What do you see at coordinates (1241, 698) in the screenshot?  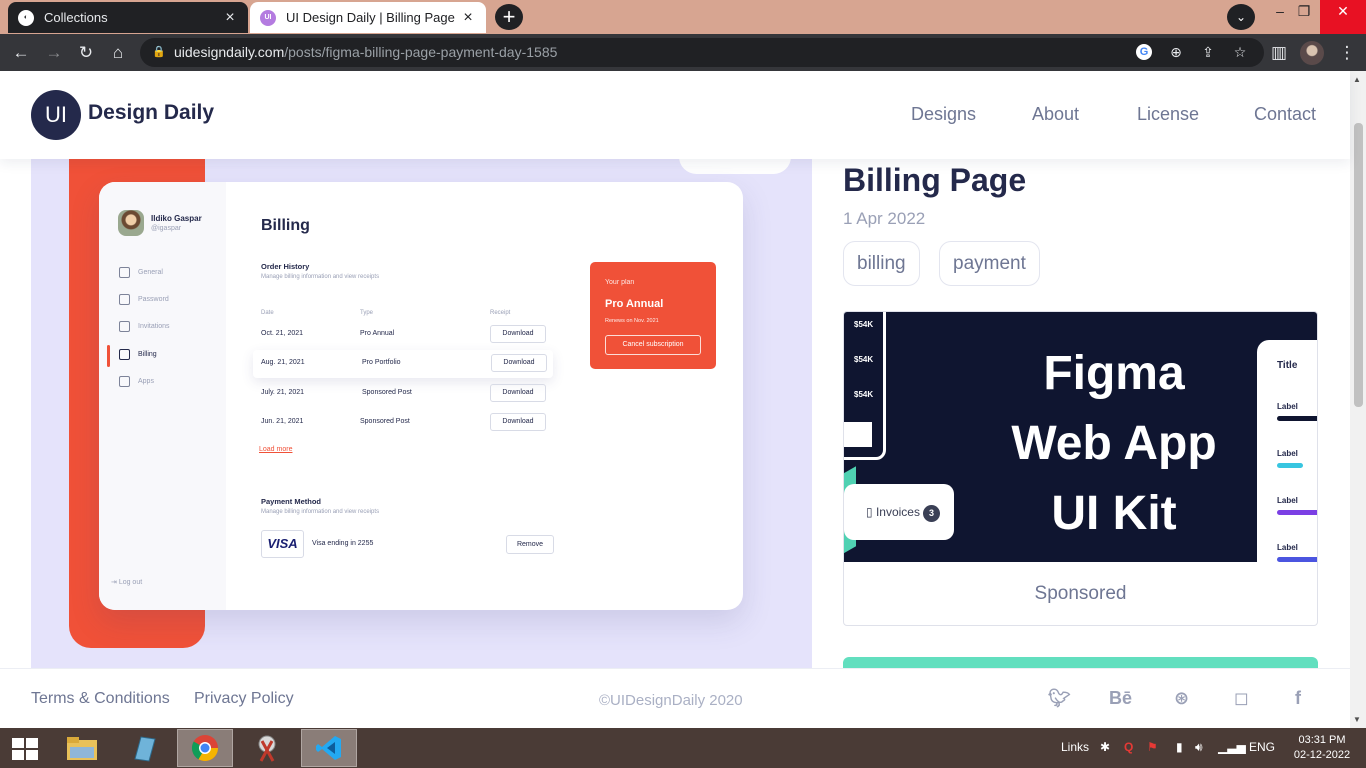 I see `instagram-icon: ◻` at bounding box center [1241, 698].